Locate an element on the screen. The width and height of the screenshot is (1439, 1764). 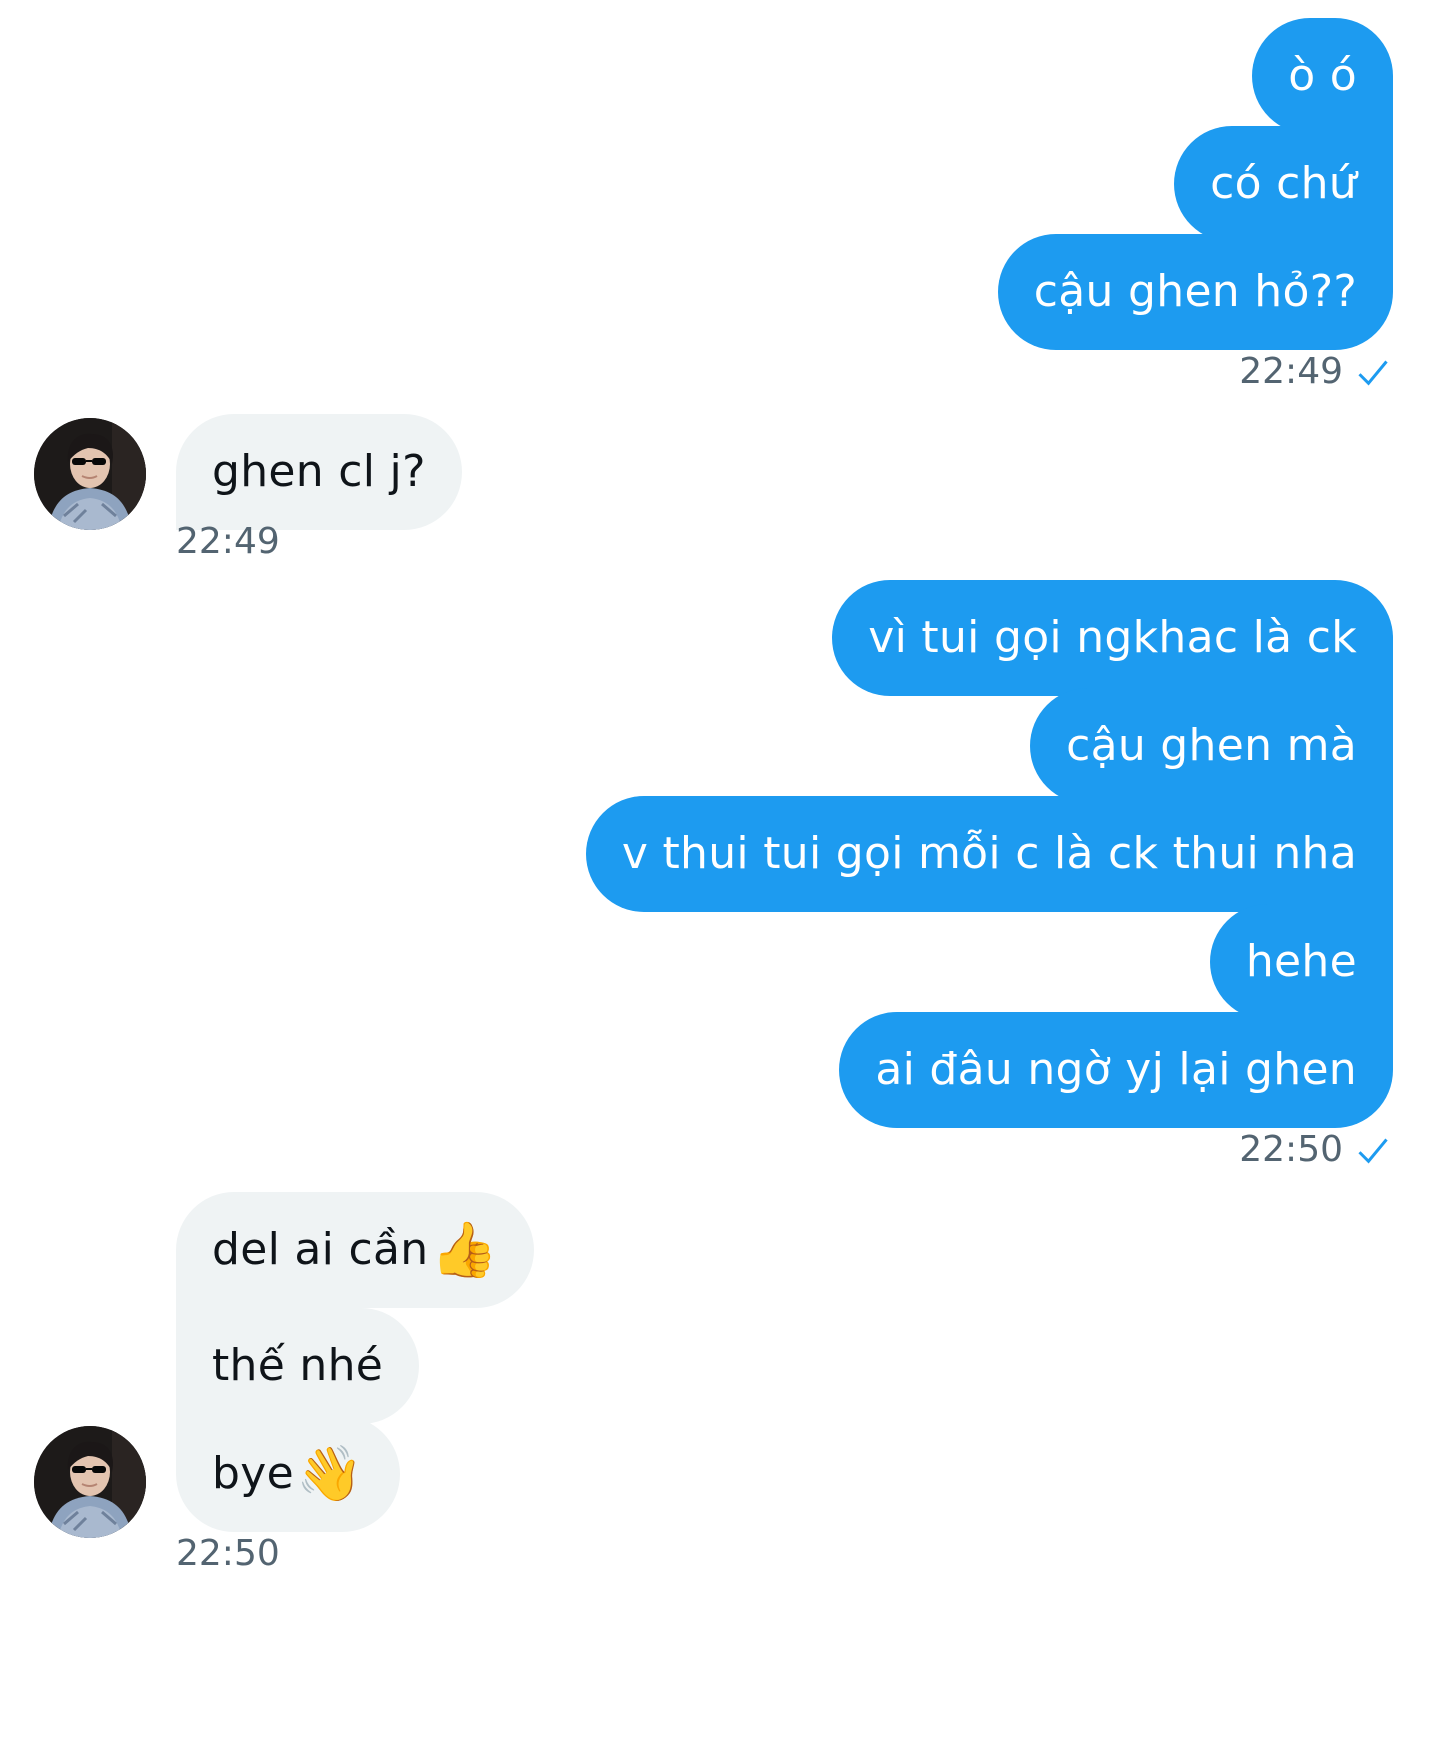
message-text: thế nhé is located at coordinates (298, 1365).